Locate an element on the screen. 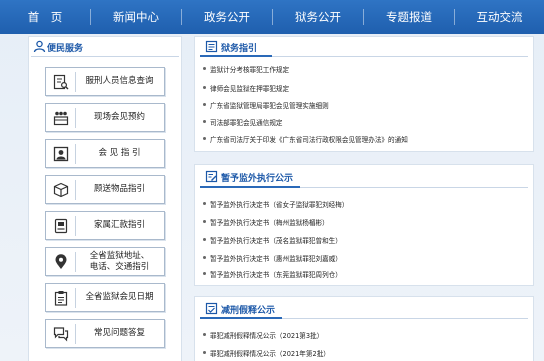 Image resolution: width=544 pixels, height=361 pixels. sidebar-divider is located at coordinates (105, 56).